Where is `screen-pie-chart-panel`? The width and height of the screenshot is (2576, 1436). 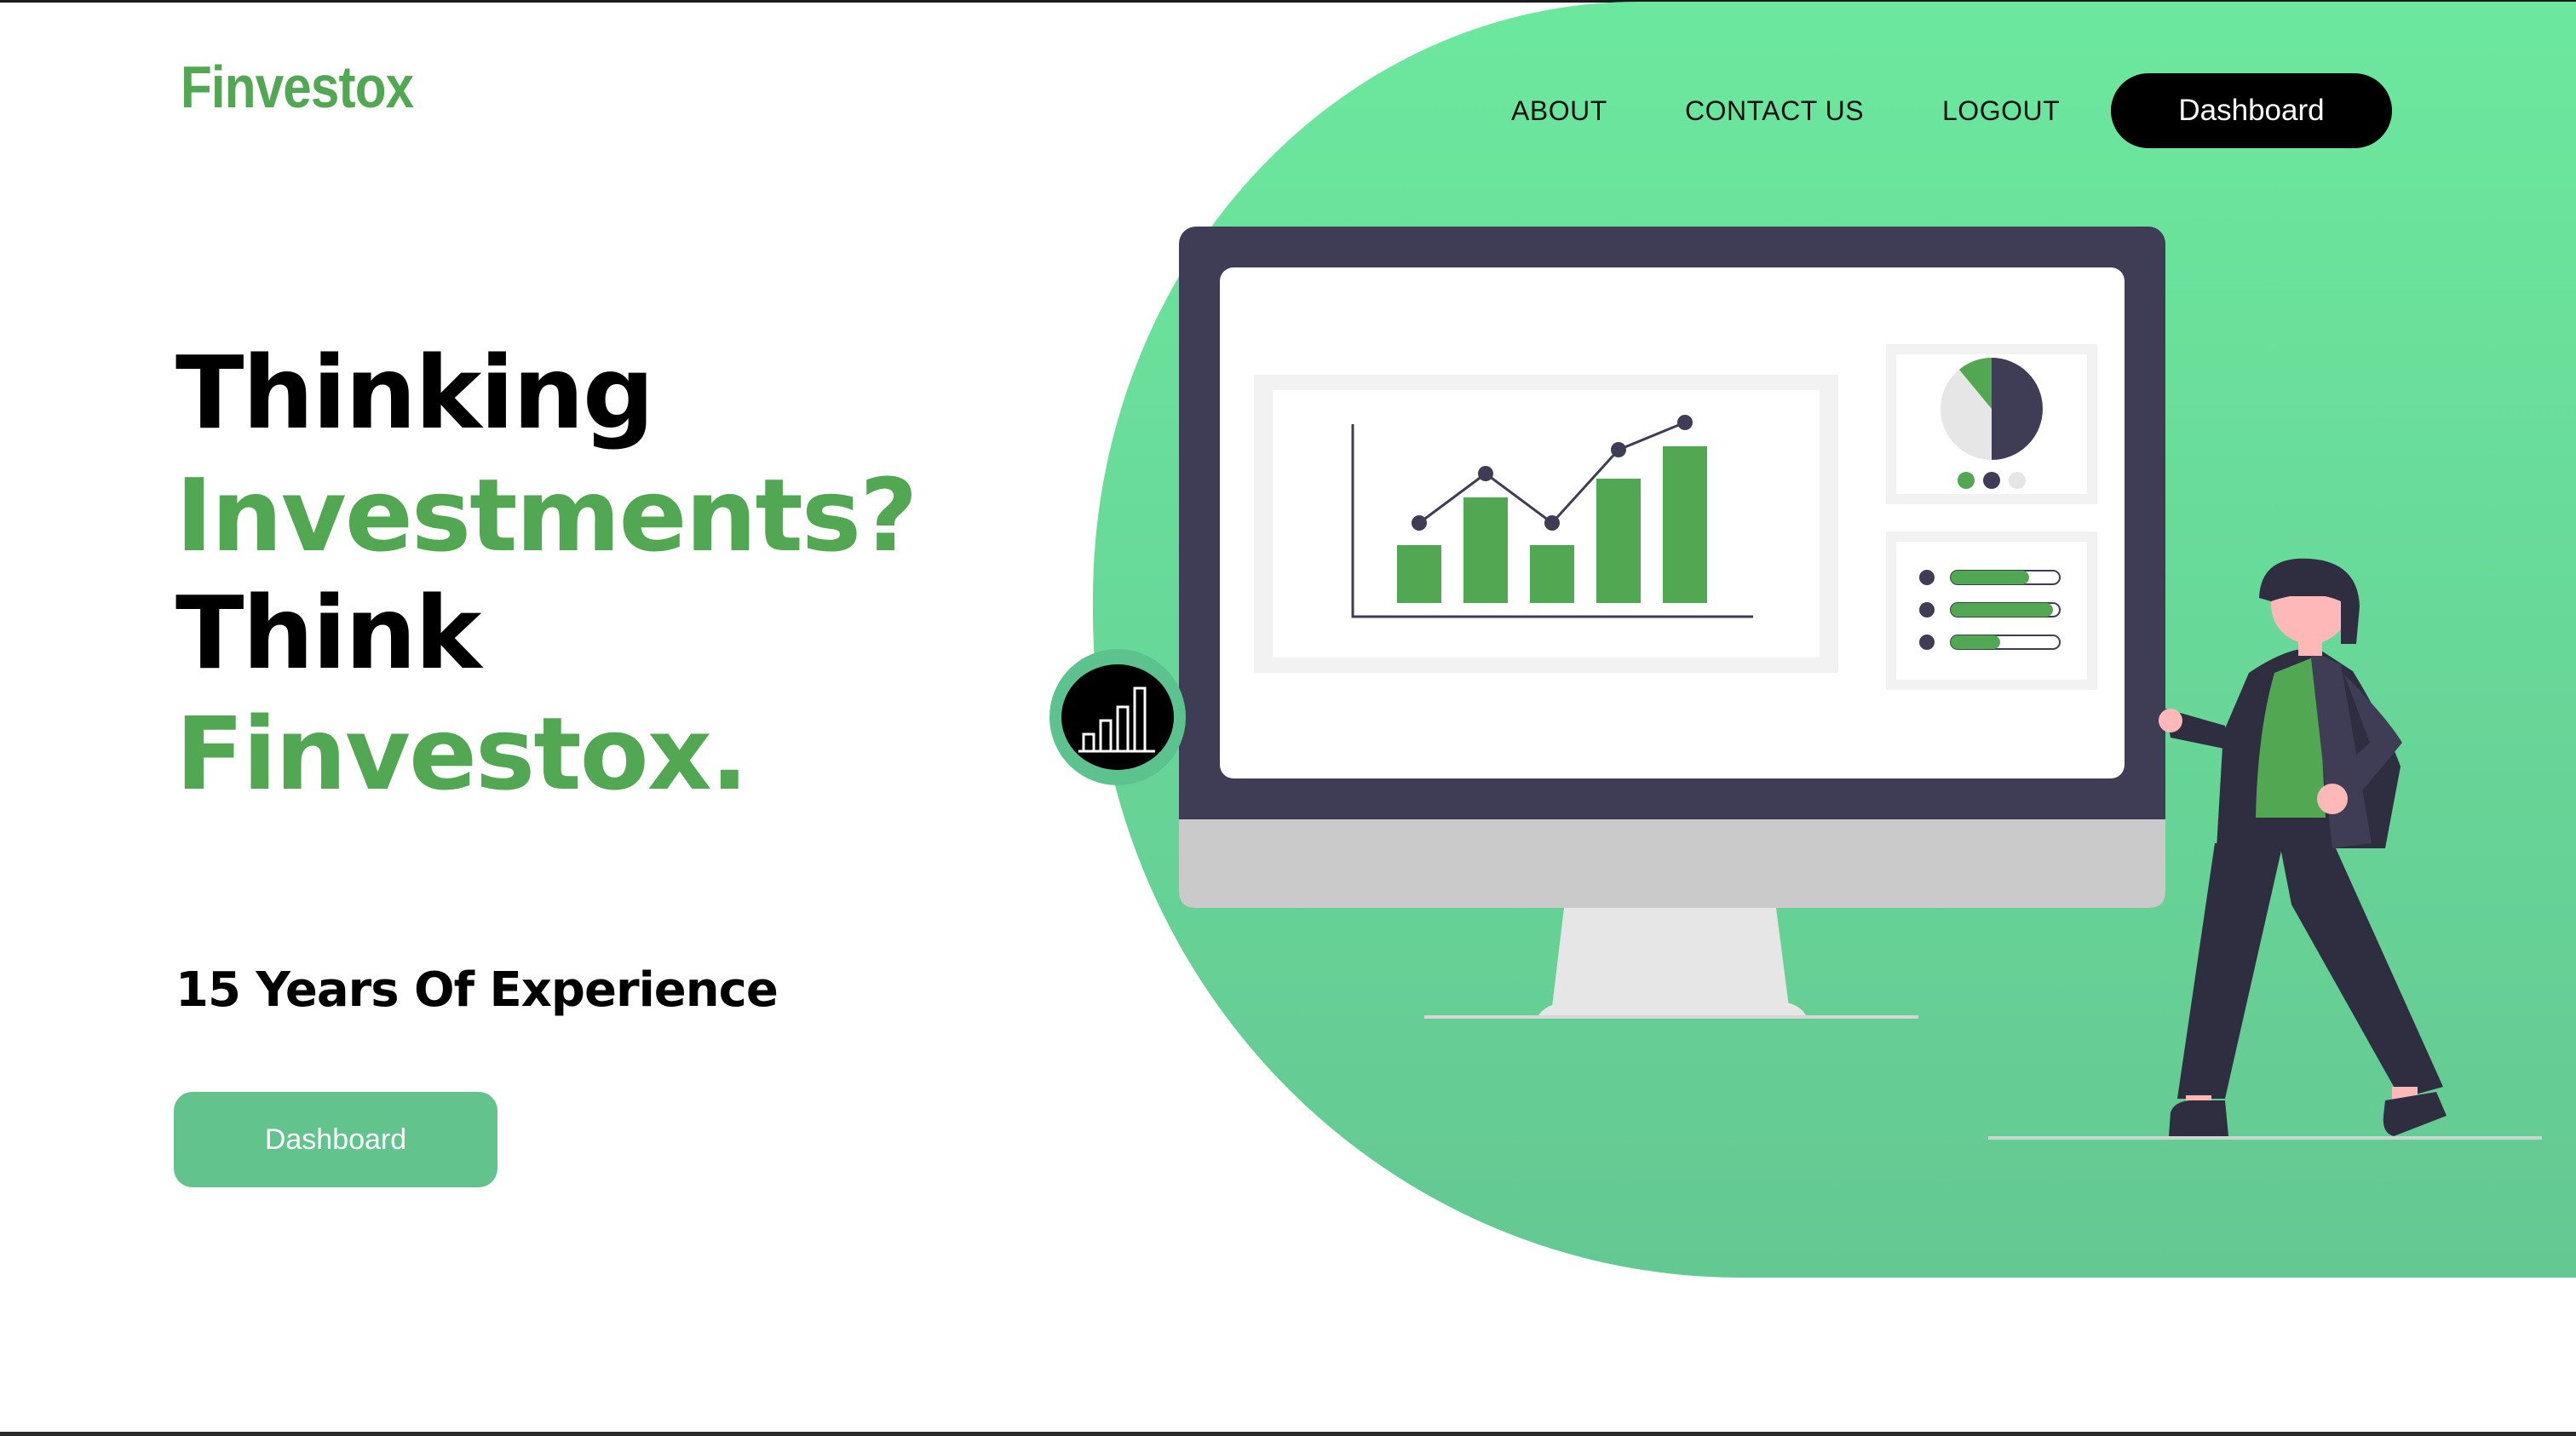 screen-pie-chart-panel is located at coordinates (1992, 424).